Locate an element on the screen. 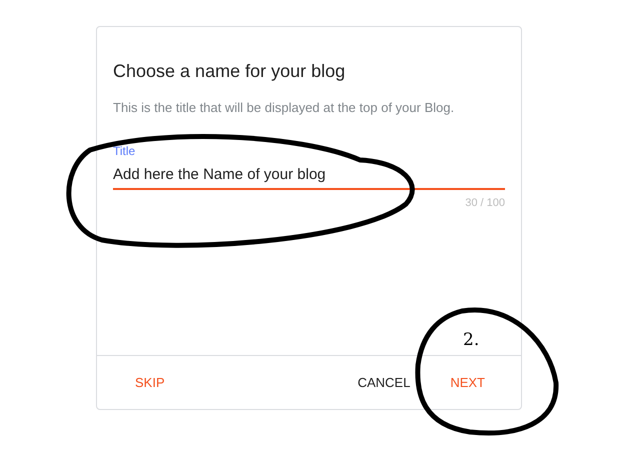  dialog-title: Choose a name for your blog is located at coordinates (229, 71).